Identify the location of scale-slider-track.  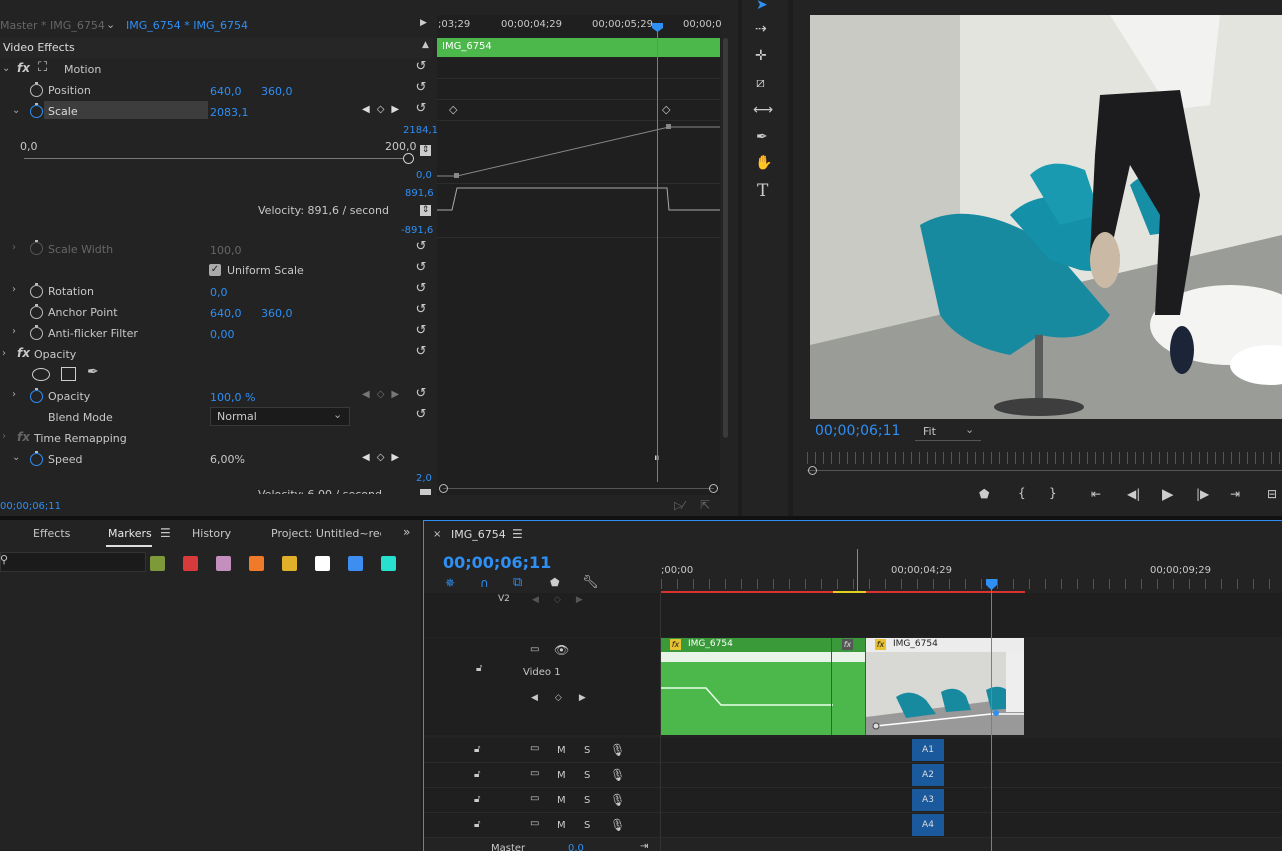
(216, 158).